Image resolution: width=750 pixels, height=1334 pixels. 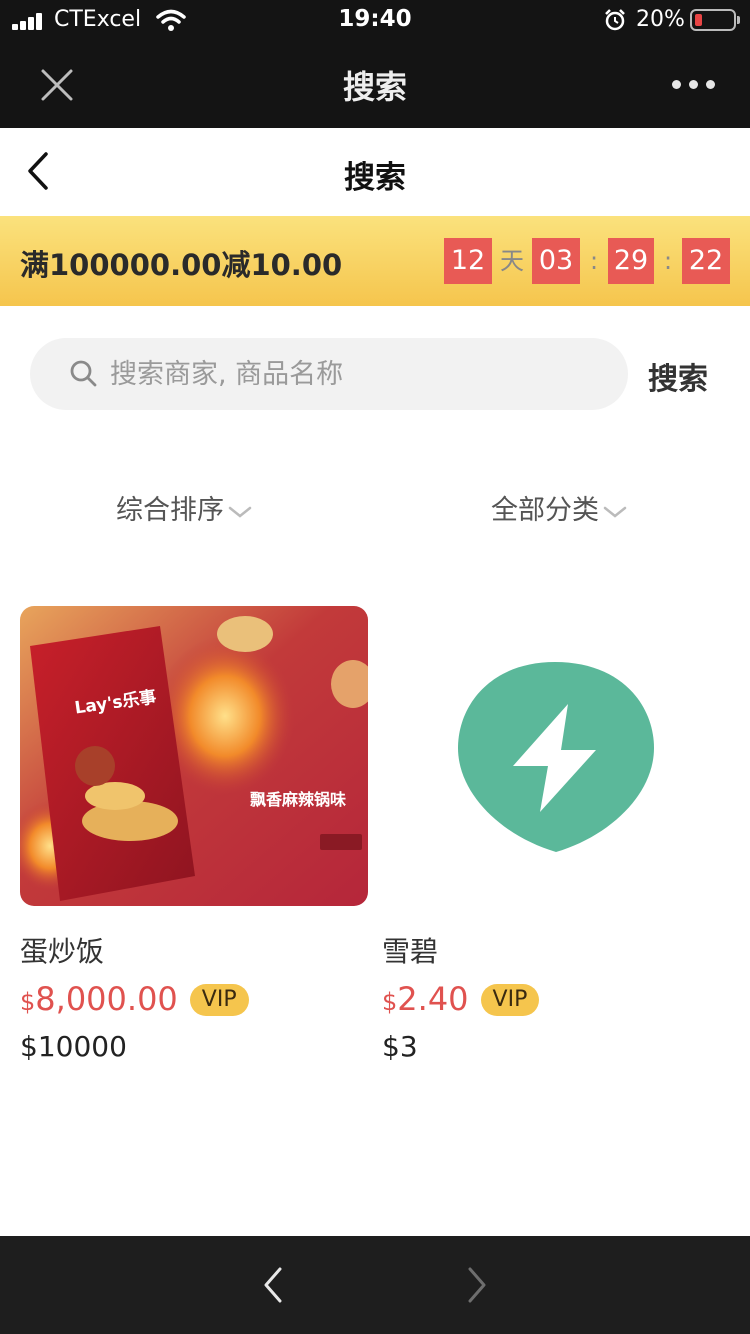 I want to click on promo-banner: 满100000.00减10.00 12 天 03 : 29 : 22, so click(x=375, y=261).